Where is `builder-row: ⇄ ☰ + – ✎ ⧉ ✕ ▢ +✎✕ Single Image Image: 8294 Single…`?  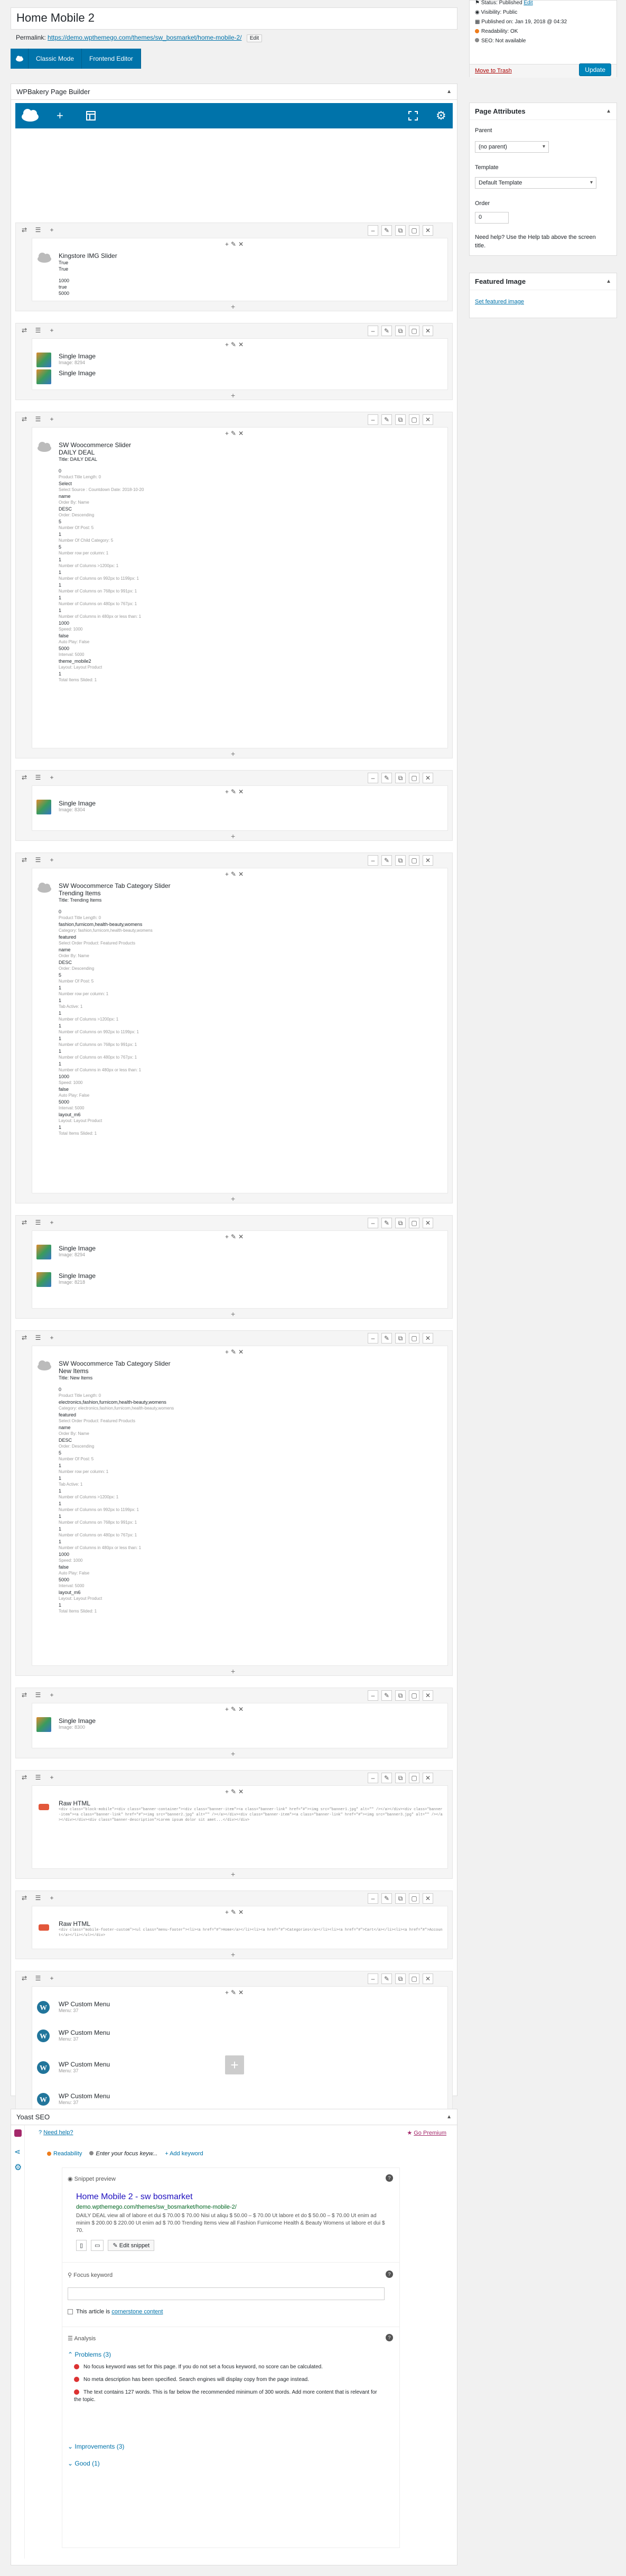 builder-row: ⇄ ☰ + – ✎ ⧉ ✕ ▢ +✎✕ Single Image Image: 8294 Single… is located at coordinates (234, 361).